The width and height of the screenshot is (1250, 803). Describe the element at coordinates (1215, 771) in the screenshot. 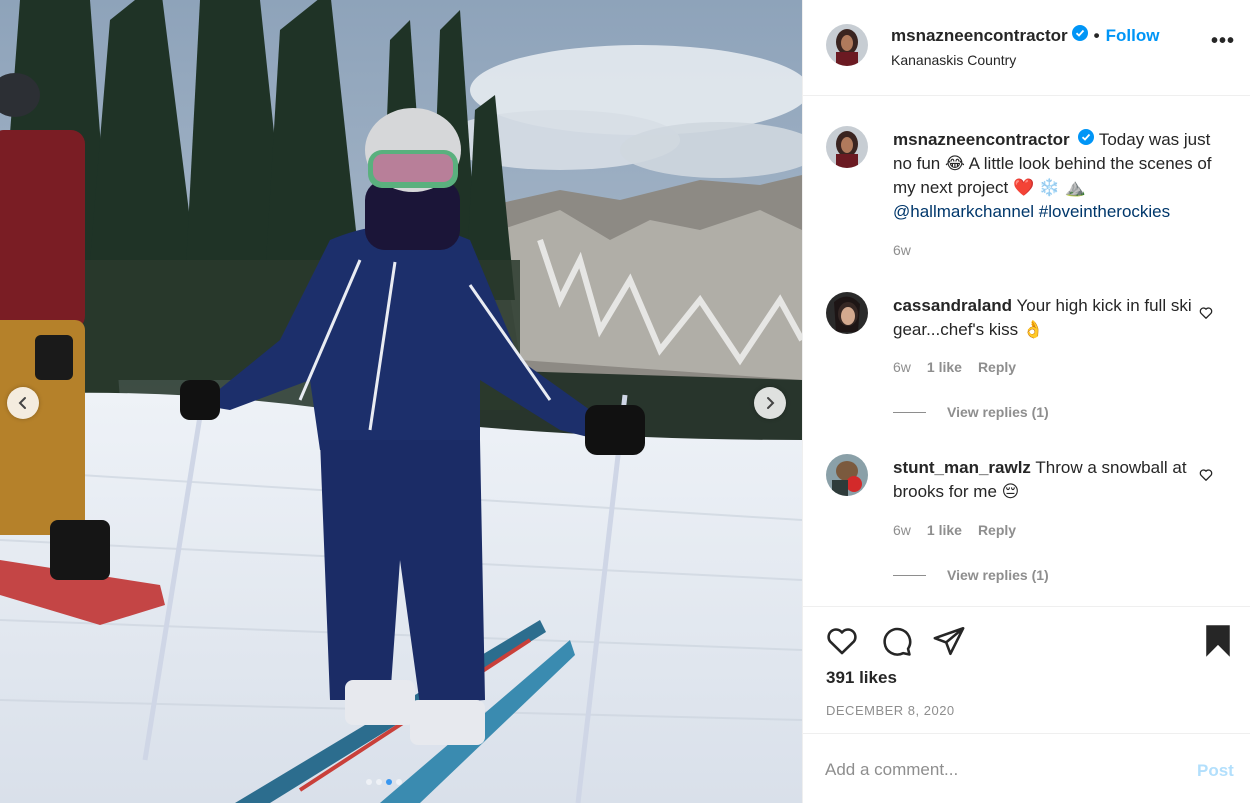

I see `post-comment-button: Post` at that location.